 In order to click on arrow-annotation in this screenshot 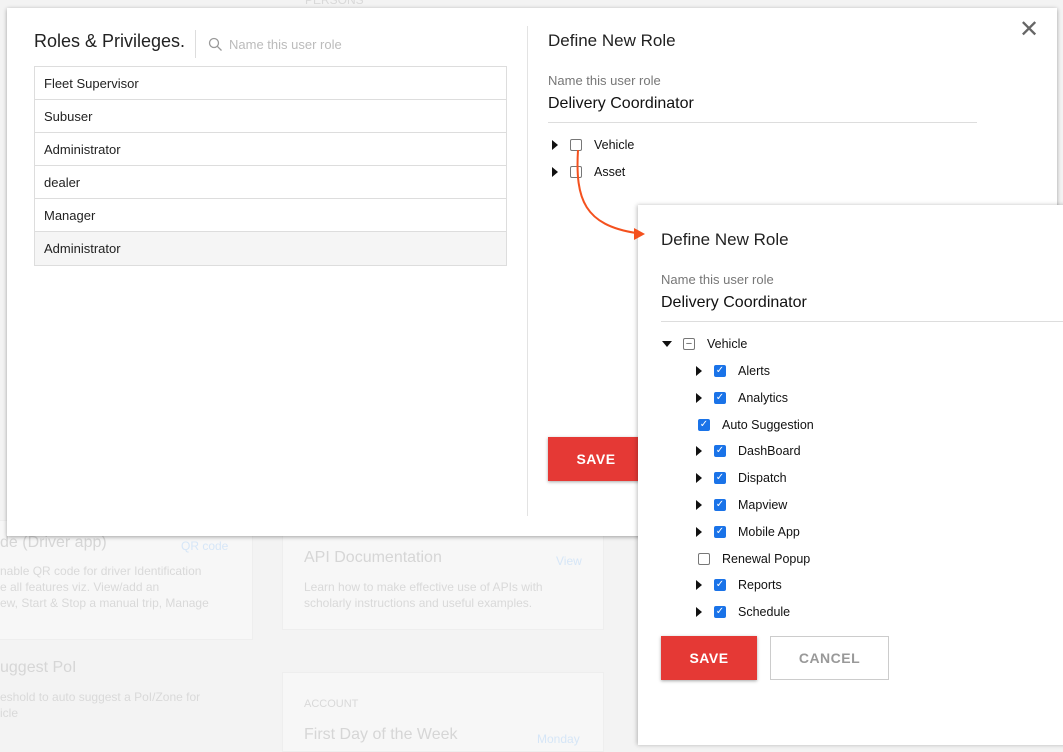, I will do `click(610, 194)`.